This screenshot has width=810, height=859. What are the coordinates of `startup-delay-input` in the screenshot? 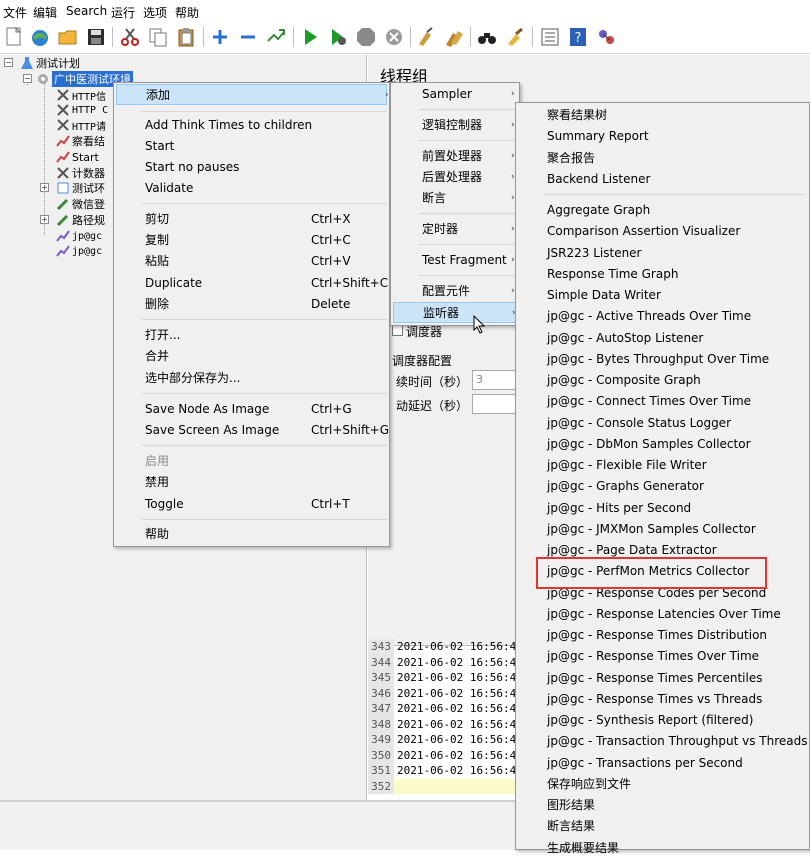 It's located at (494, 404).